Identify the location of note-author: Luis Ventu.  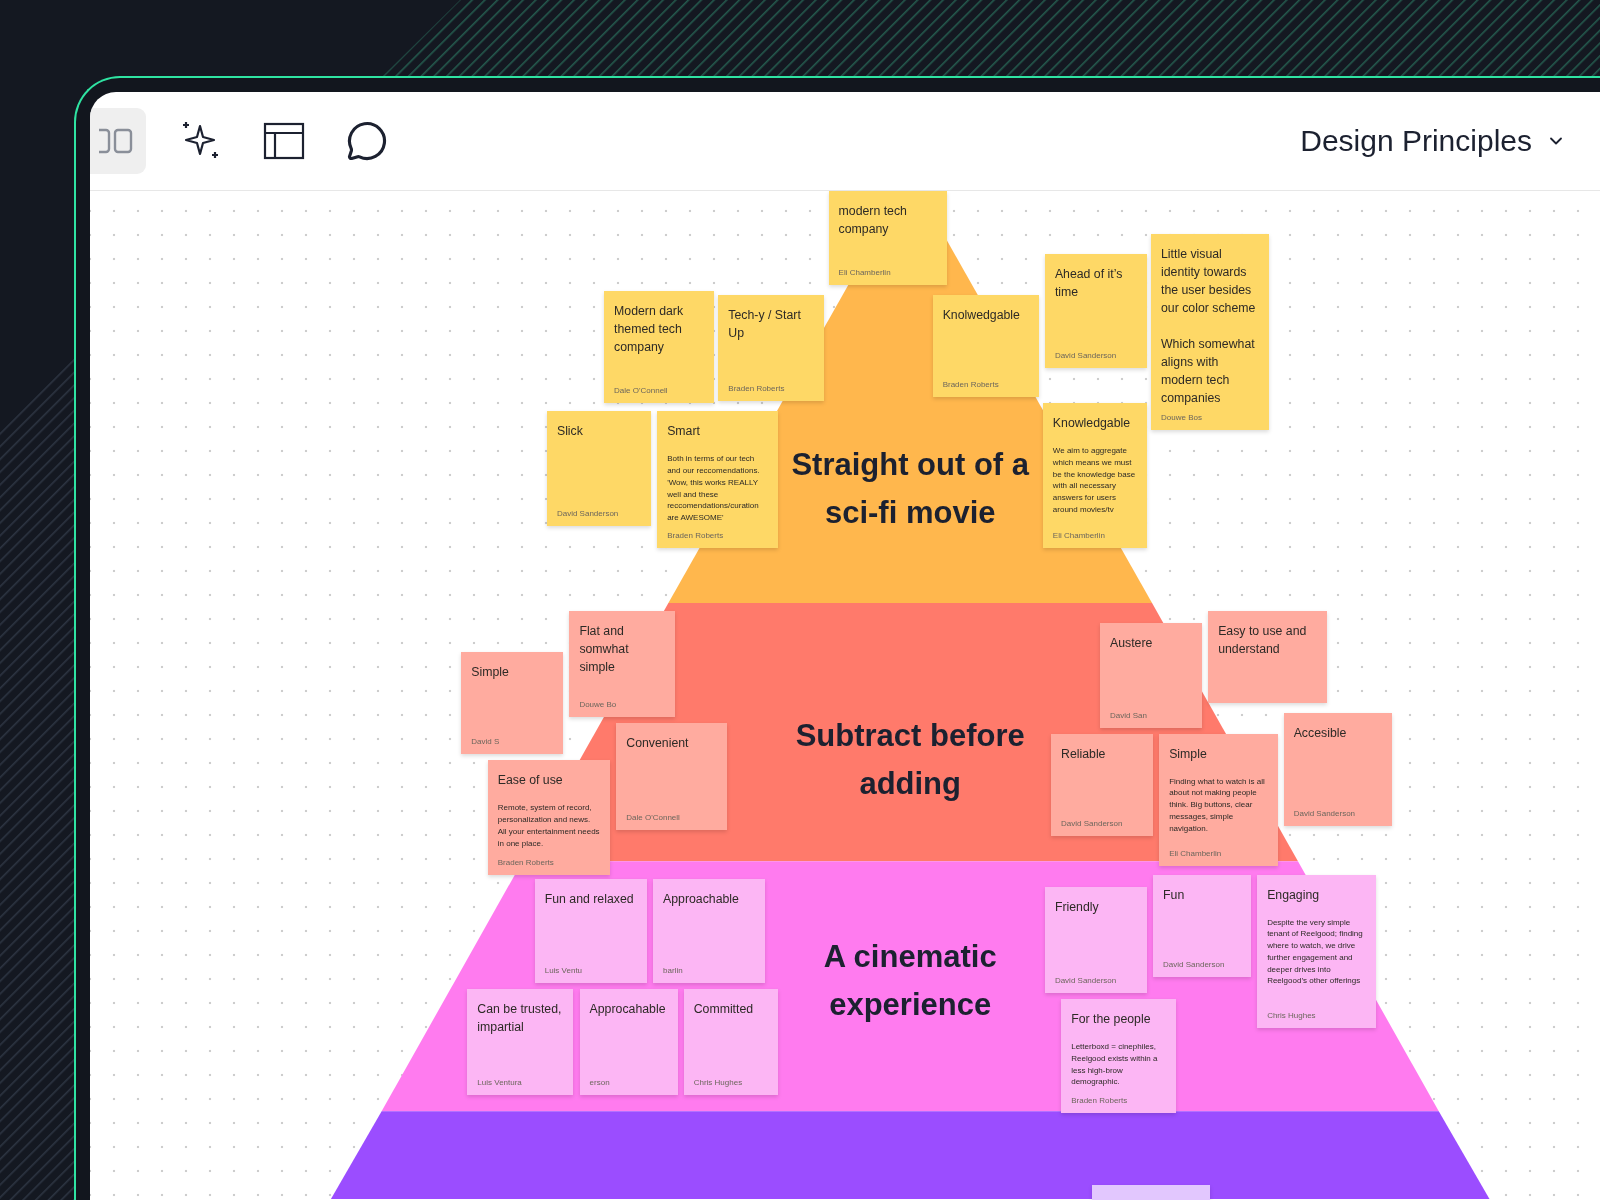
(564, 969).